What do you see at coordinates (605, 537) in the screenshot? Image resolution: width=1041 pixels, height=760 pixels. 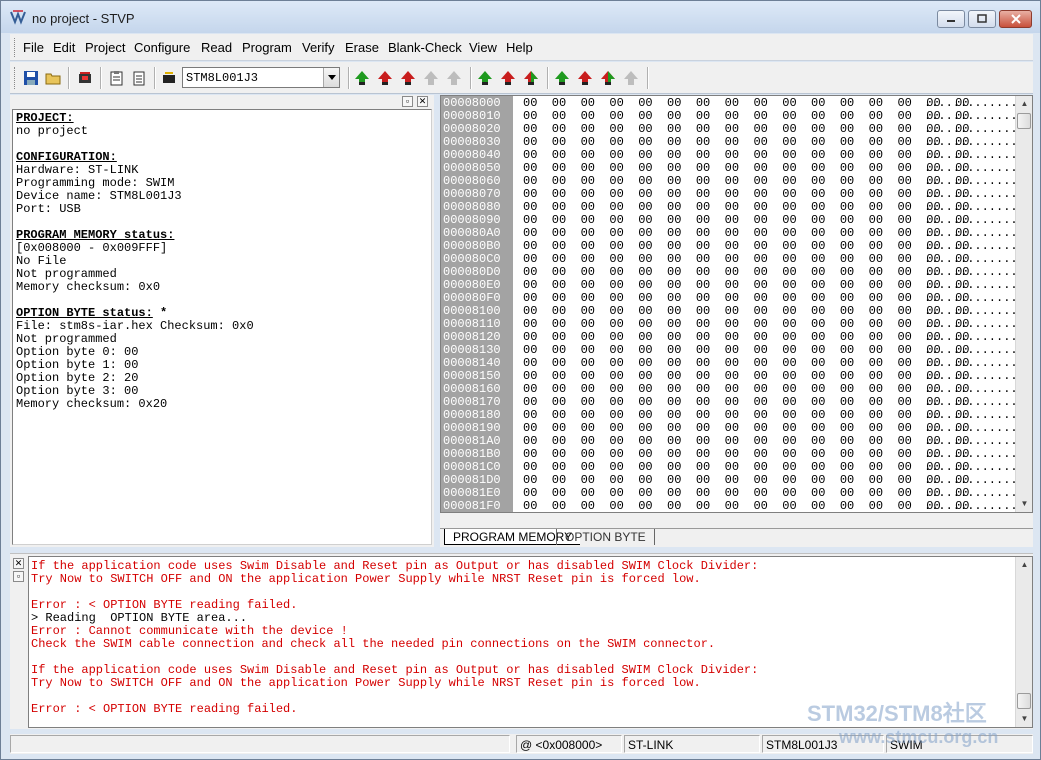 I see `tab-option-byte: OPTION BYTE` at bounding box center [605, 537].